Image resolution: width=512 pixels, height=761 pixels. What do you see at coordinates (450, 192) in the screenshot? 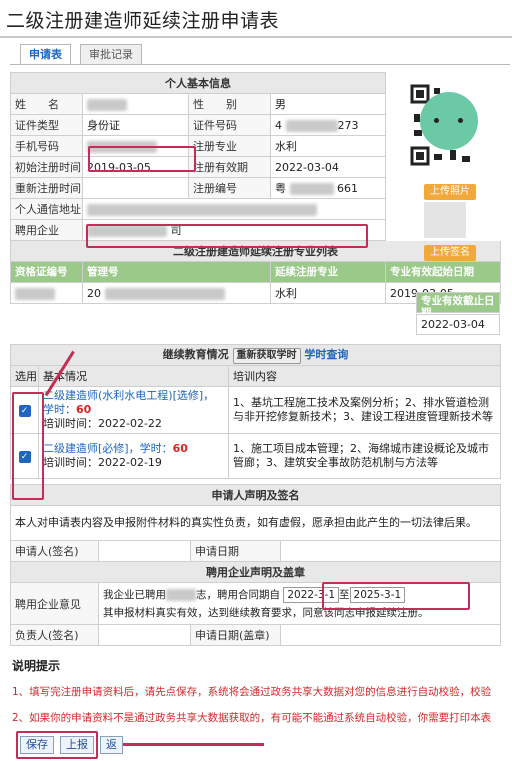
I see `upload-photo-button: 上传照片` at bounding box center [450, 192].